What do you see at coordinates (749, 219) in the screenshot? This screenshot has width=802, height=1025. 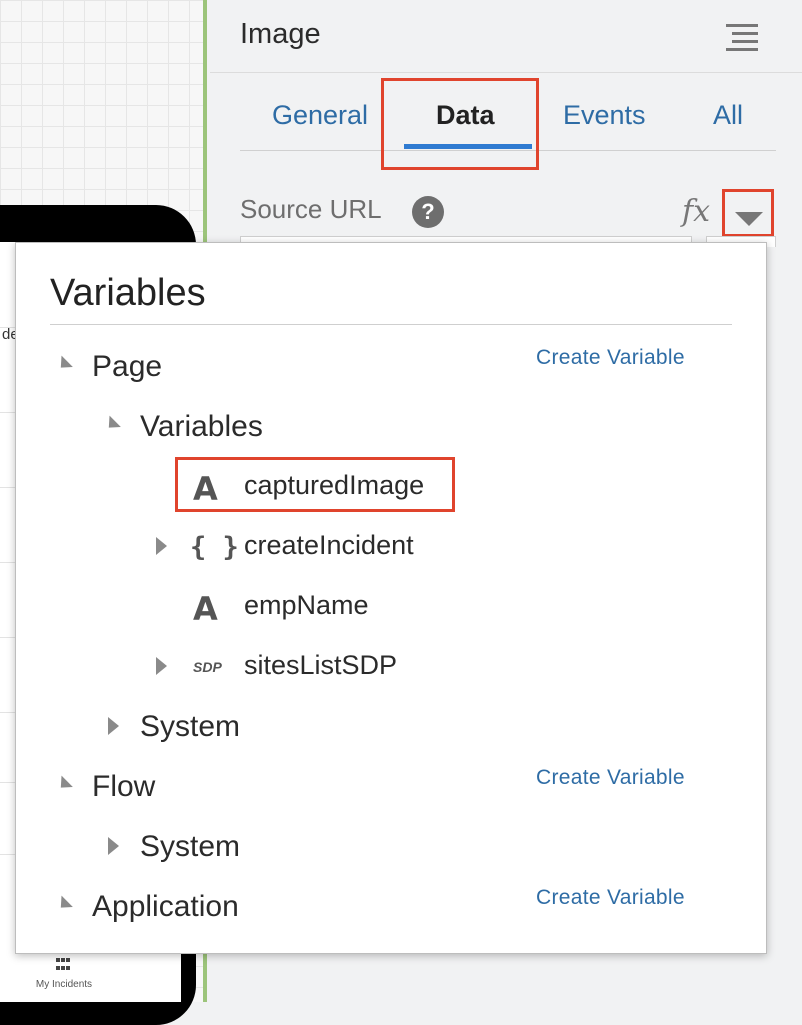 I see `chevron-down-icon` at bounding box center [749, 219].